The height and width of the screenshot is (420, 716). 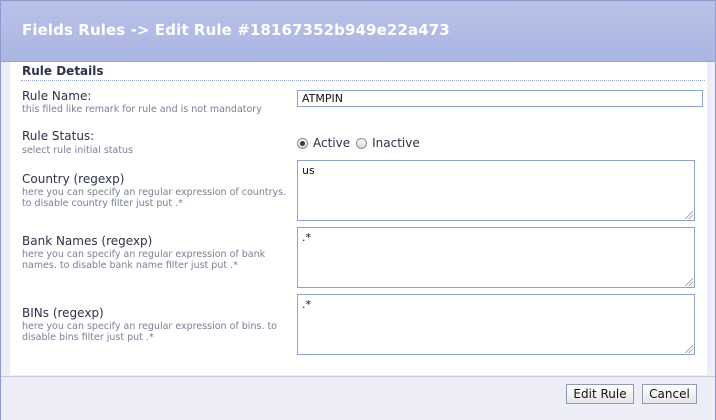 I want to click on bins-textarea: .*, so click(x=496, y=324).